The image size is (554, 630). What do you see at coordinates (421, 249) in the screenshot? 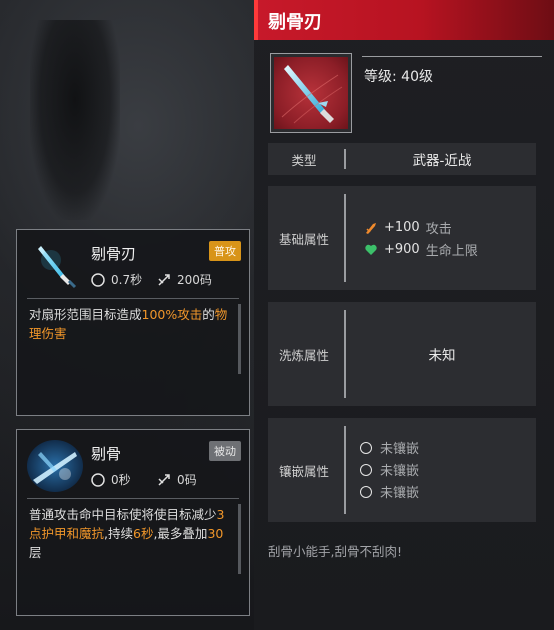
I see `health-bonus: +900 生命上限` at bounding box center [421, 249].